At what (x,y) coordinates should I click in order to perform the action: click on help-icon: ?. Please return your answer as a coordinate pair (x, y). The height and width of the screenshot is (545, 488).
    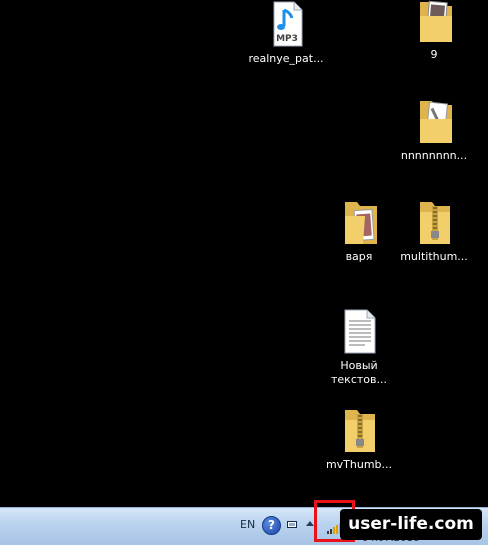
    Looking at the image, I should click on (271, 525).